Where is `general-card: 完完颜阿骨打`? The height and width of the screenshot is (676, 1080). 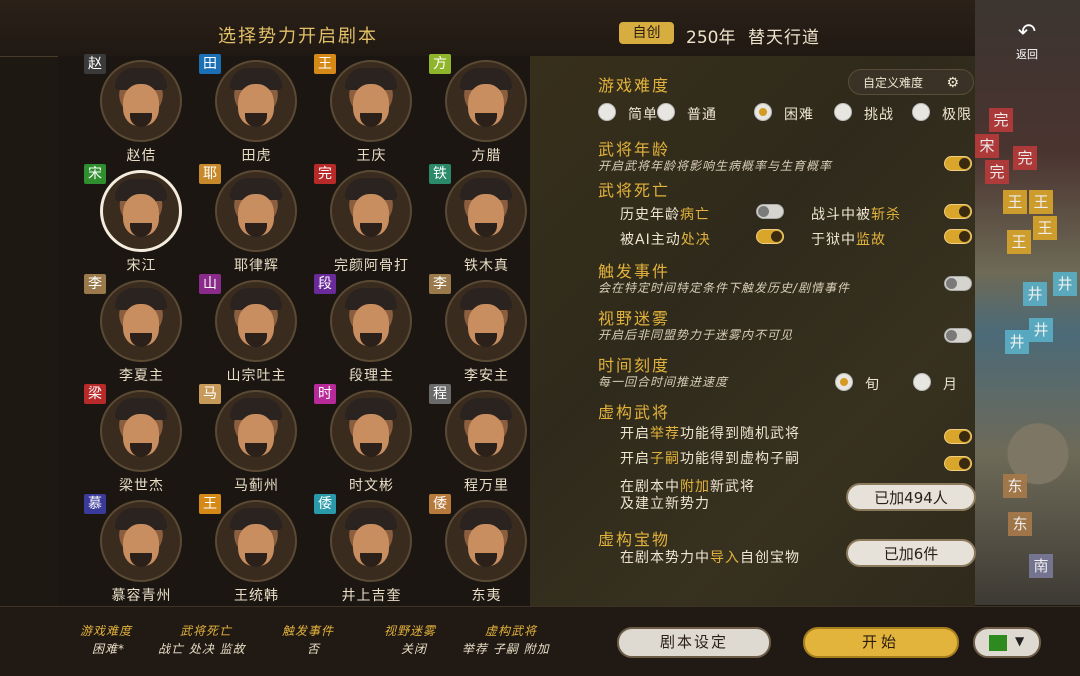 general-card: 完完颜阿骨打 is located at coordinates (371, 220).